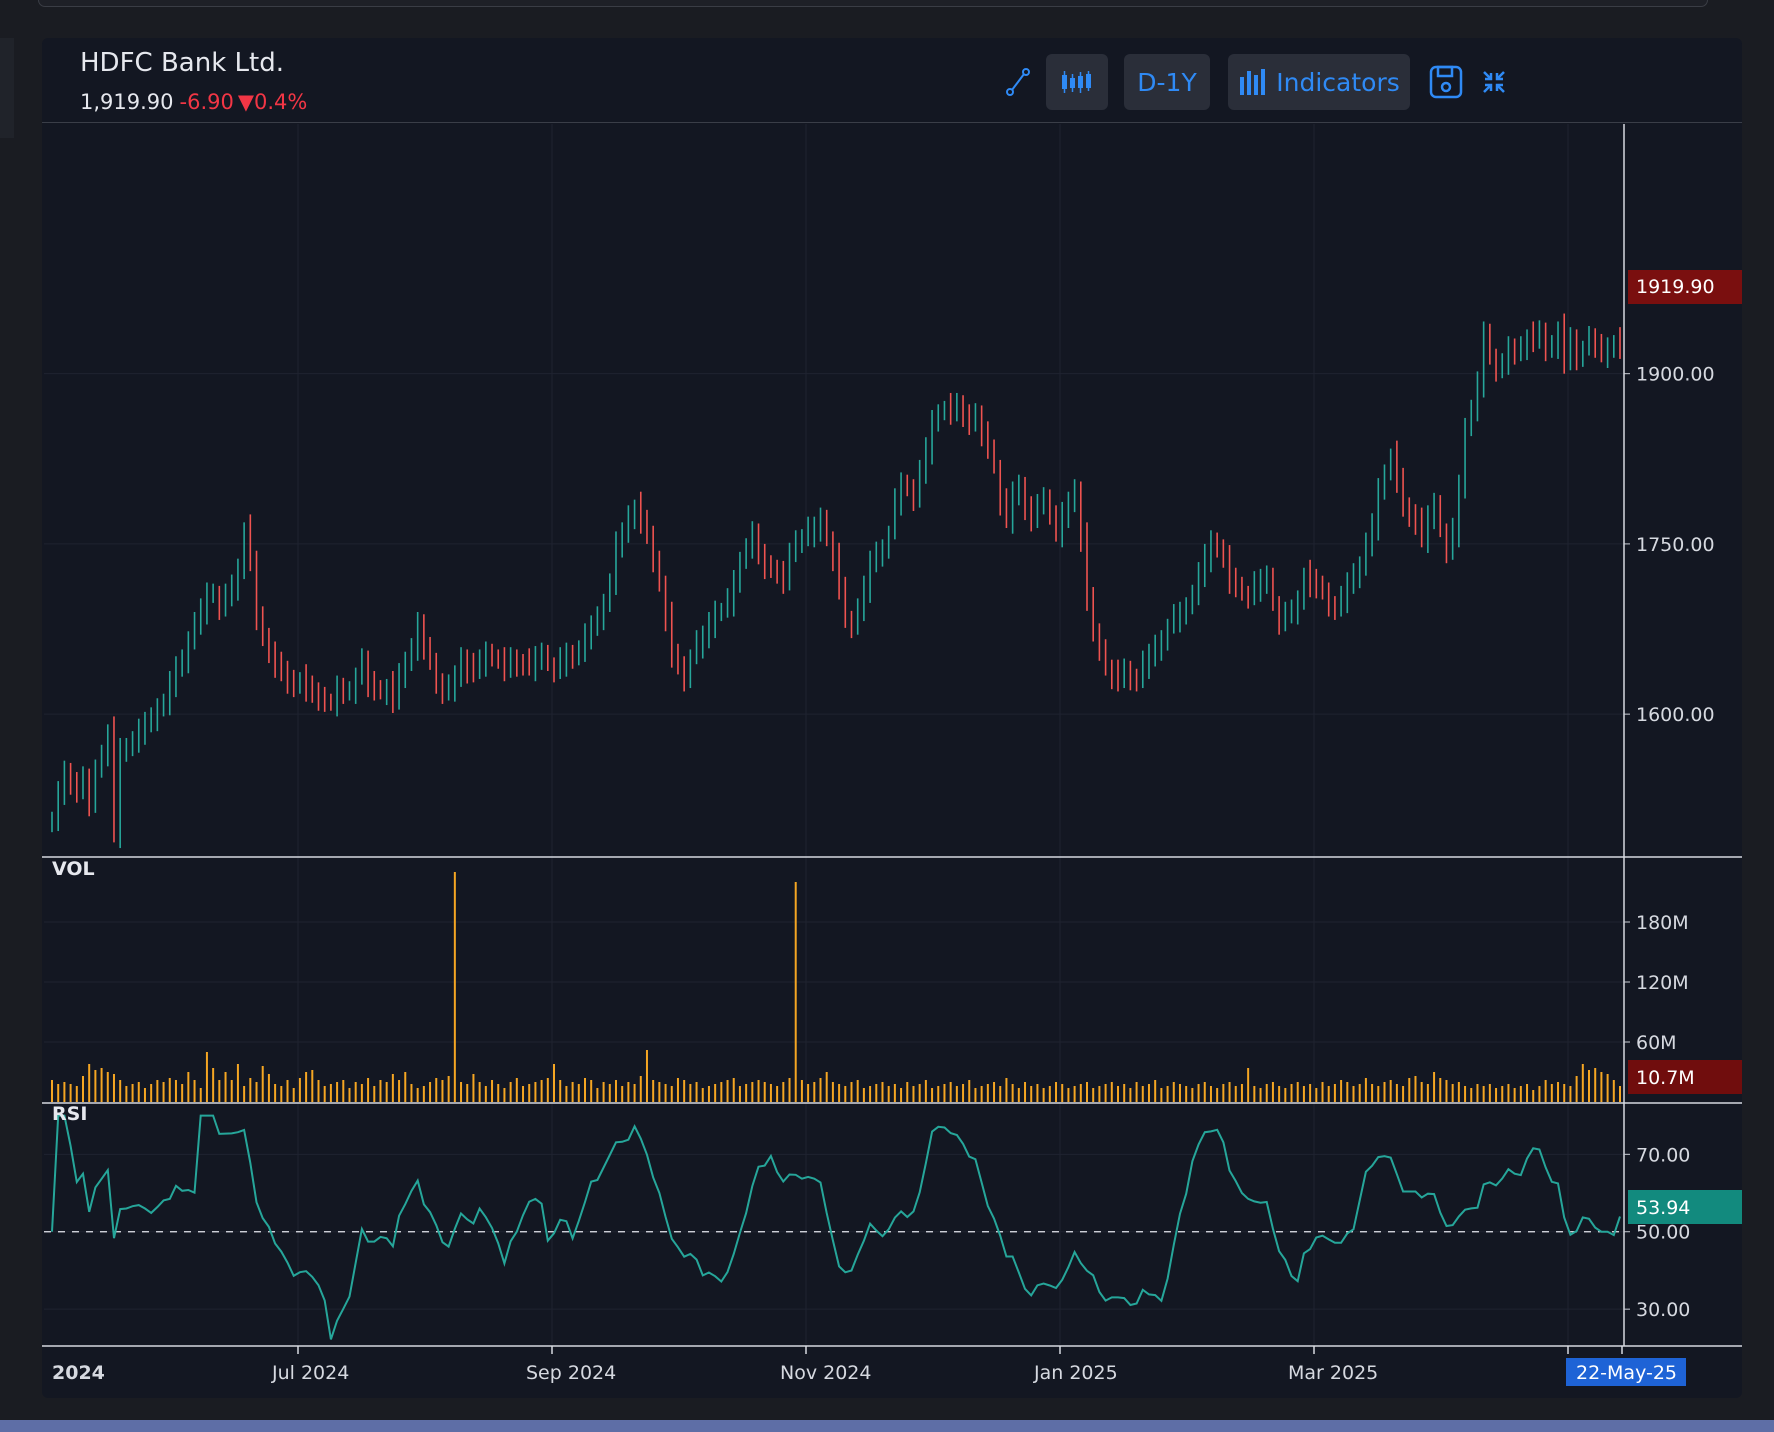 Image resolution: width=1774 pixels, height=1432 pixels. What do you see at coordinates (69, 1114) in the screenshot?
I see `rsi-pane-label: RSI` at bounding box center [69, 1114].